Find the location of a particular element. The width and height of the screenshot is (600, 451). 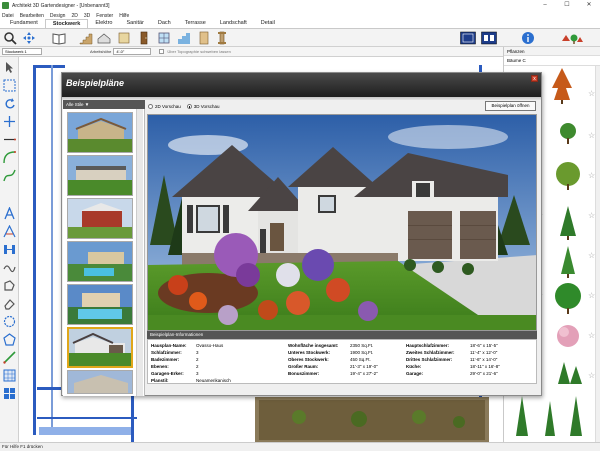

dialog-title: Beispielpläne is located at coordinates (95, 83).